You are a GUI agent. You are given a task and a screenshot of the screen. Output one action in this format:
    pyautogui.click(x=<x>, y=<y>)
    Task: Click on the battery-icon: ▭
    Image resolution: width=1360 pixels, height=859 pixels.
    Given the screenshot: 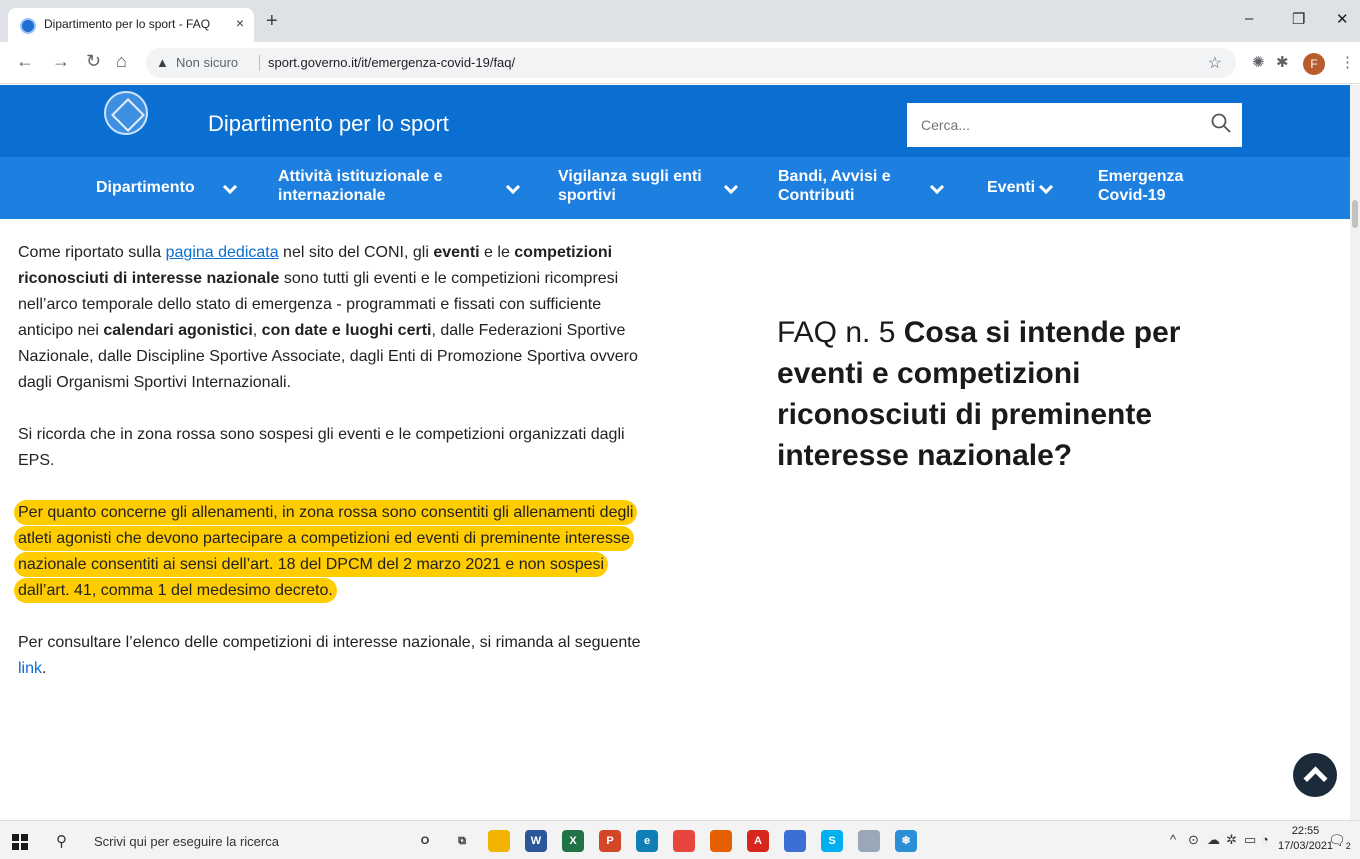 What is the action you would take?
    pyautogui.click(x=1250, y=840)
    